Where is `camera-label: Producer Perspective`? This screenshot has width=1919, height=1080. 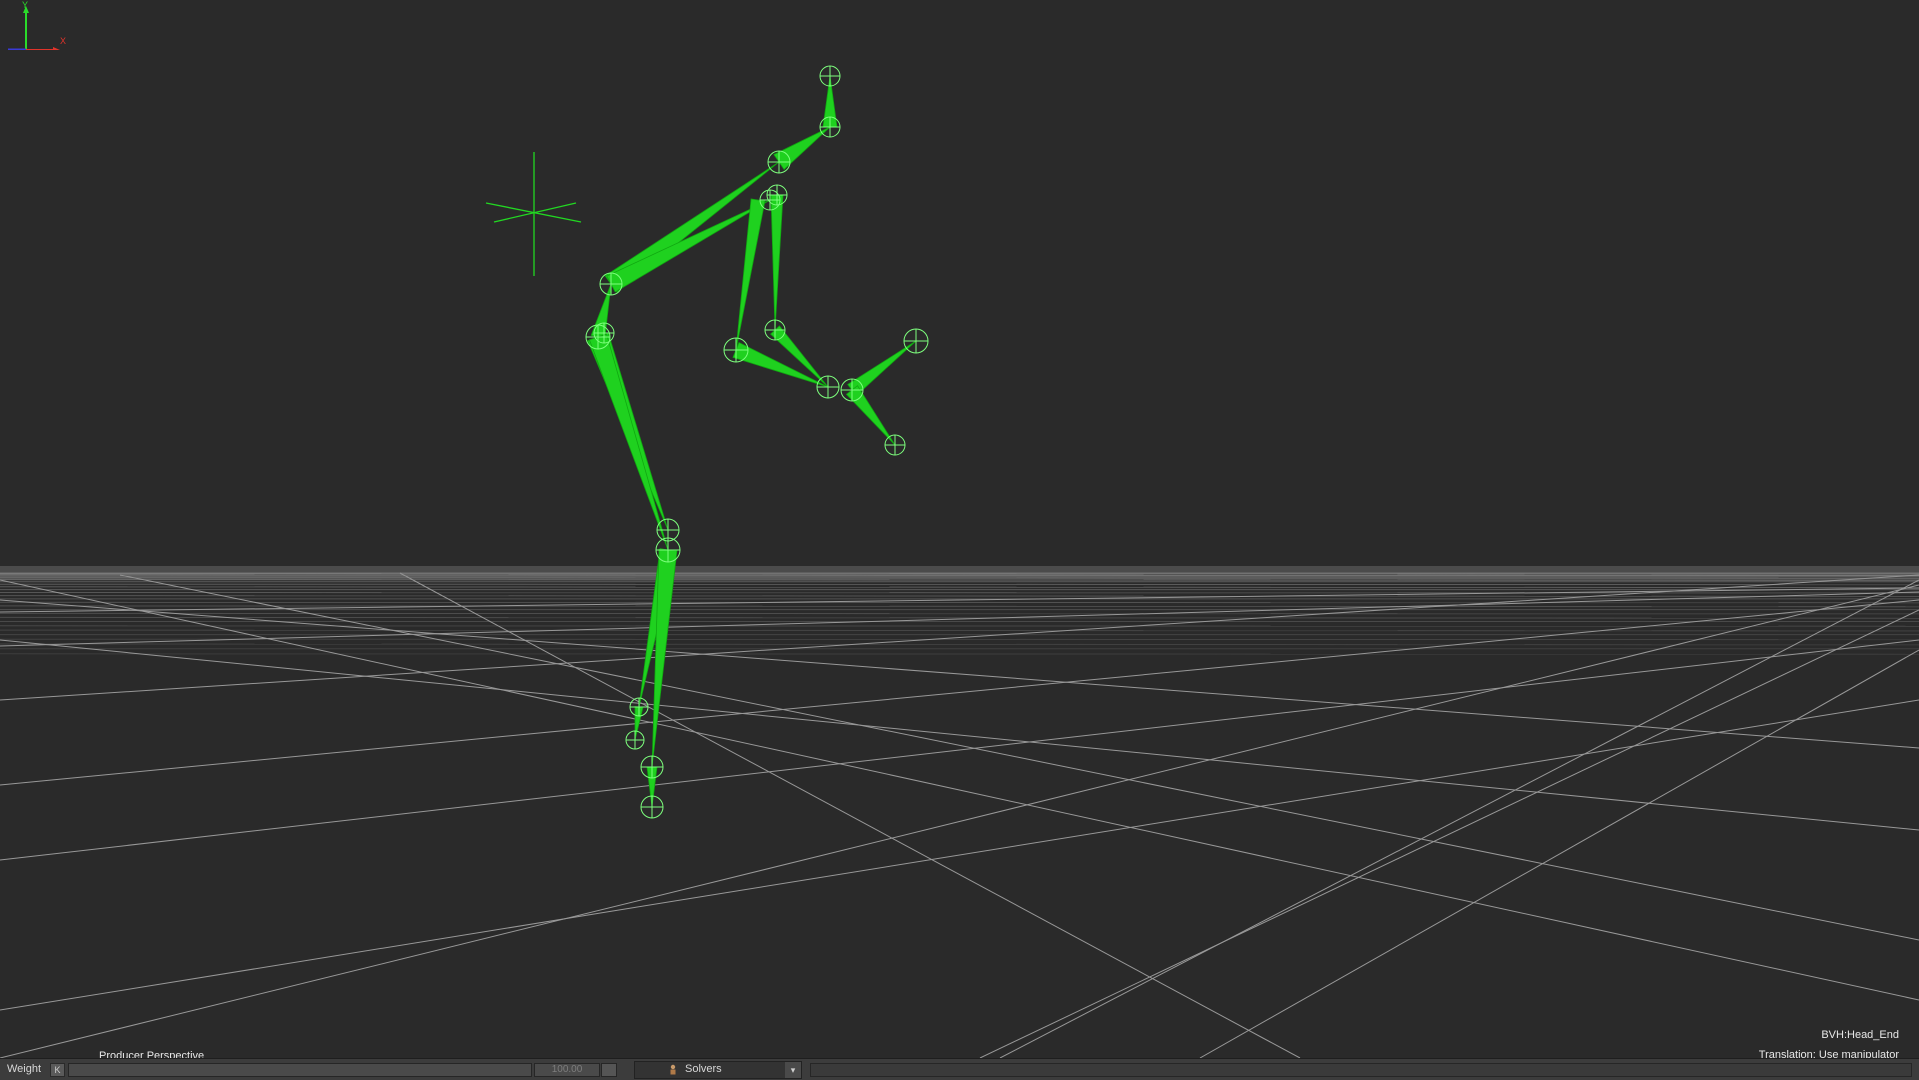
camera-label: Producer Perspective is located at coordinates (151, 1054).